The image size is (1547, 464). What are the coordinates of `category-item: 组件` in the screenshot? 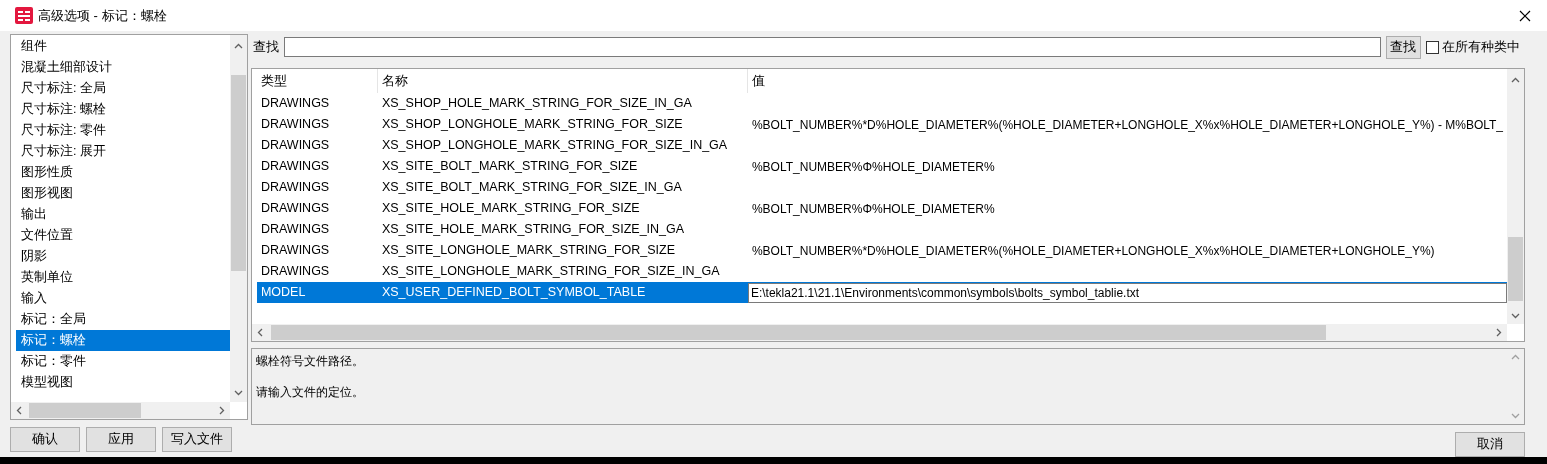 It's located at (123, 46).